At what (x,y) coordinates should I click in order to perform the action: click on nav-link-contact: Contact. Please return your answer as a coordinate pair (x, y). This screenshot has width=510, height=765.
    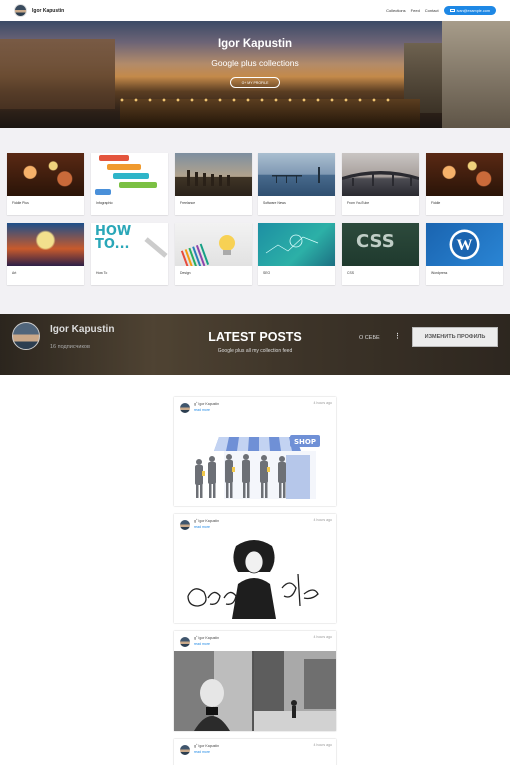
    Looking at the image, I should click on (432, 10).